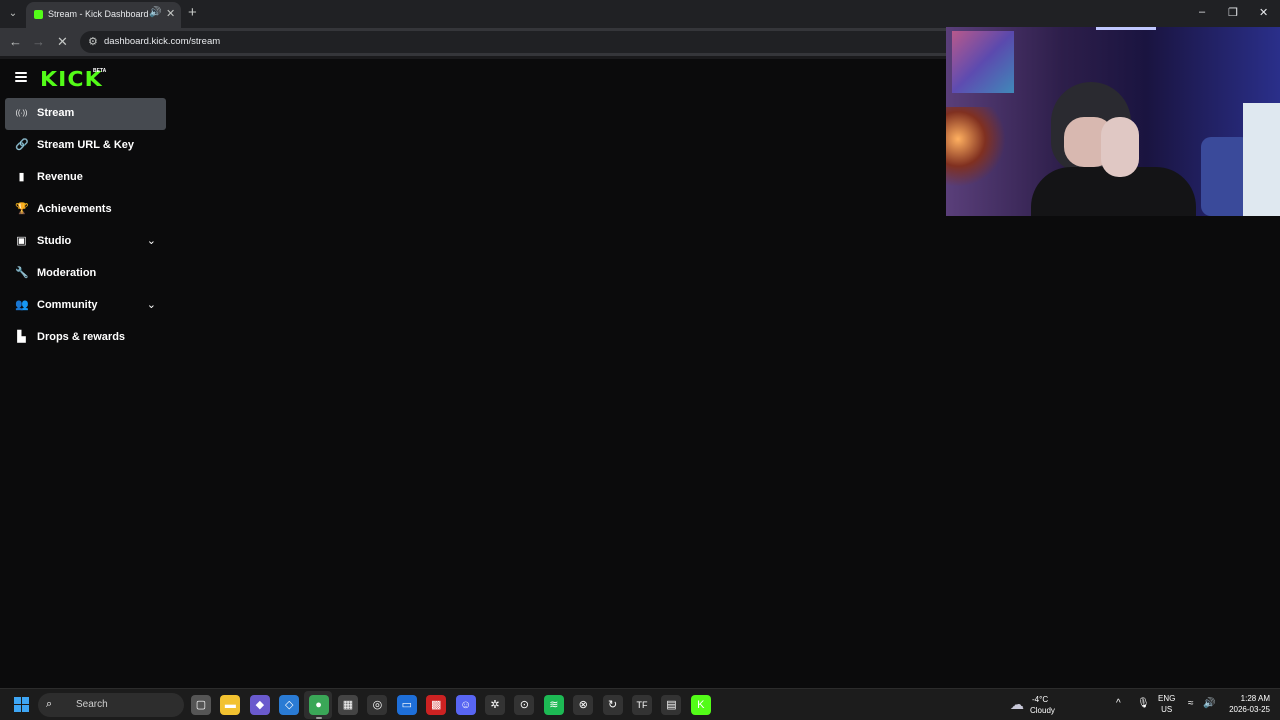 This screenshot has height=720, width=1280. Describe the element at coordinates (1167, 709) in the screenshot. I see `lang-line-2: US` at that location.